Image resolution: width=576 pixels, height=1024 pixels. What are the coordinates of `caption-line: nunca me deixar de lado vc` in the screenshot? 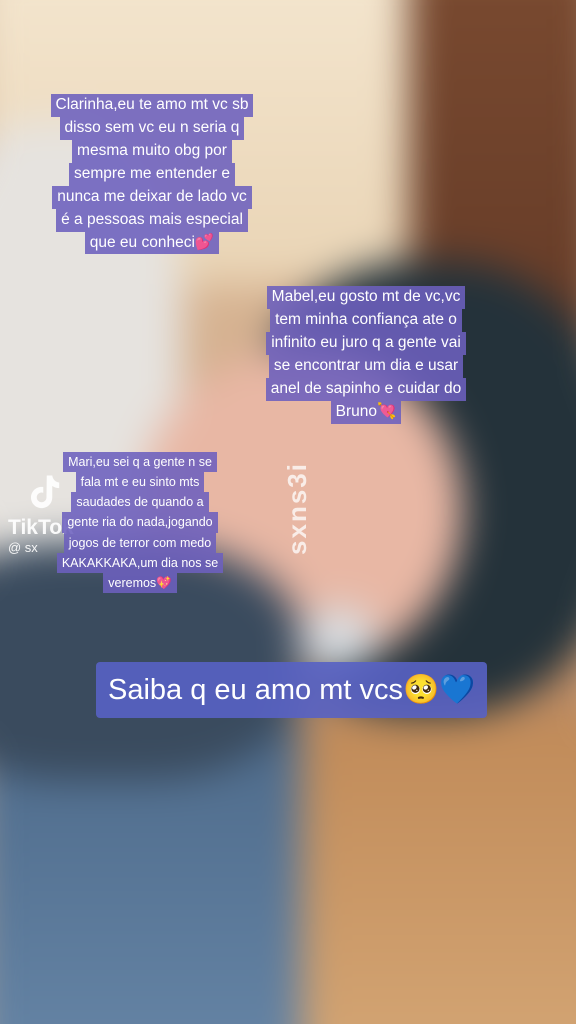 It's located at (152, 197).